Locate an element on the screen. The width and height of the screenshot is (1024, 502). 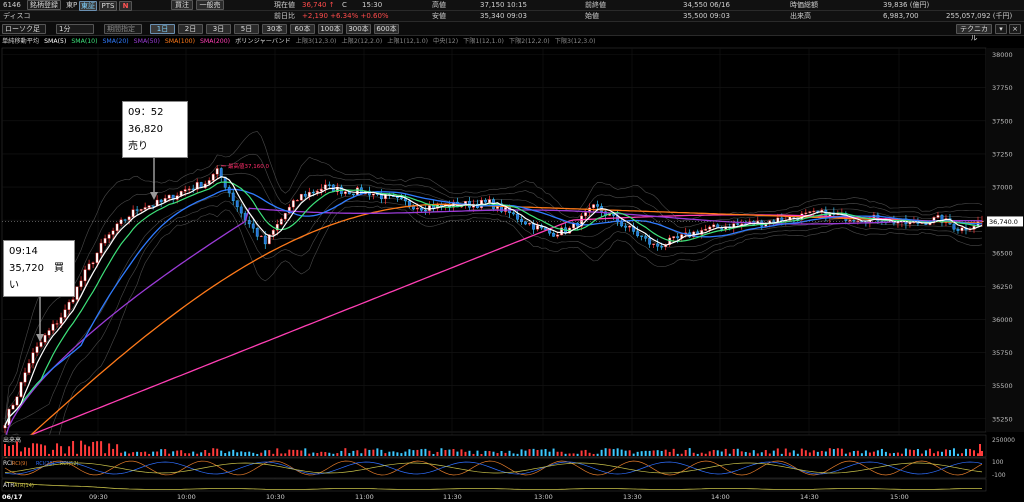
rci-axis-label: 100 is located at coordinates (998, 462).